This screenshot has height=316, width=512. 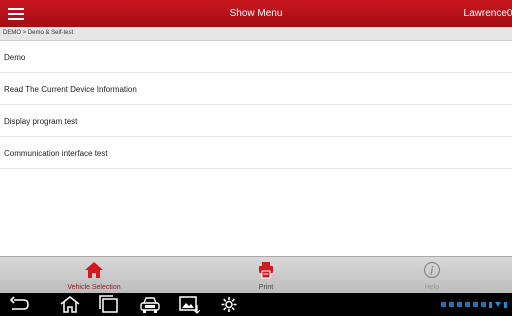 I want to click on status-icons, so click(x=475, y=304).